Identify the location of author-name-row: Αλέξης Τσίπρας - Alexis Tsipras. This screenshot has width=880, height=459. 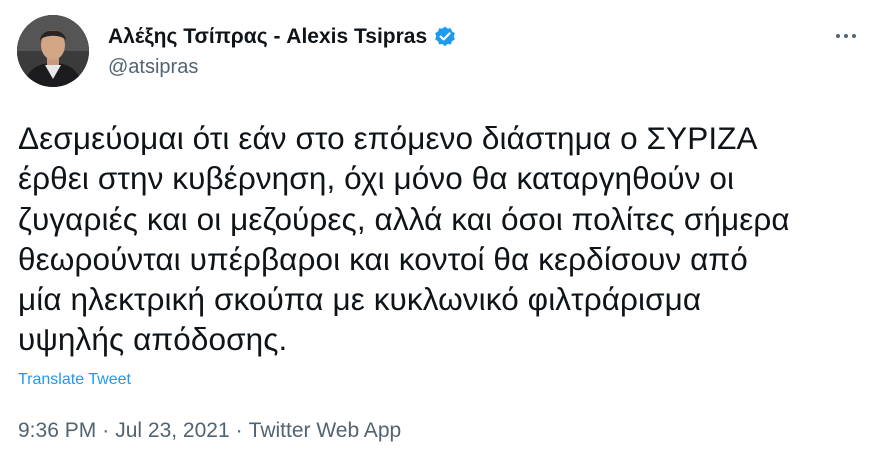
(282, 37).